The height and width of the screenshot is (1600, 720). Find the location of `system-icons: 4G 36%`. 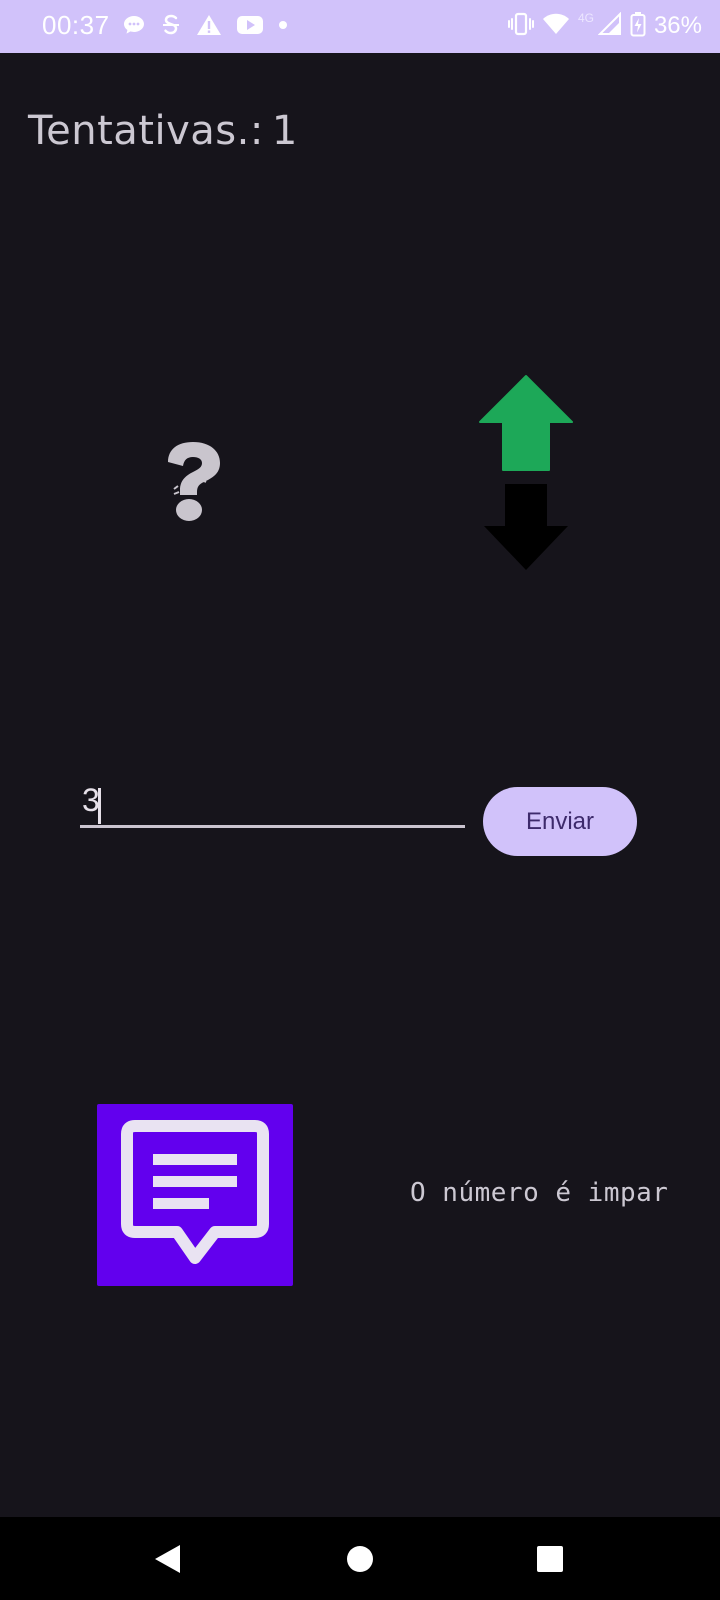

system-icons: 4G 36% is located at coordinates (604, 26).